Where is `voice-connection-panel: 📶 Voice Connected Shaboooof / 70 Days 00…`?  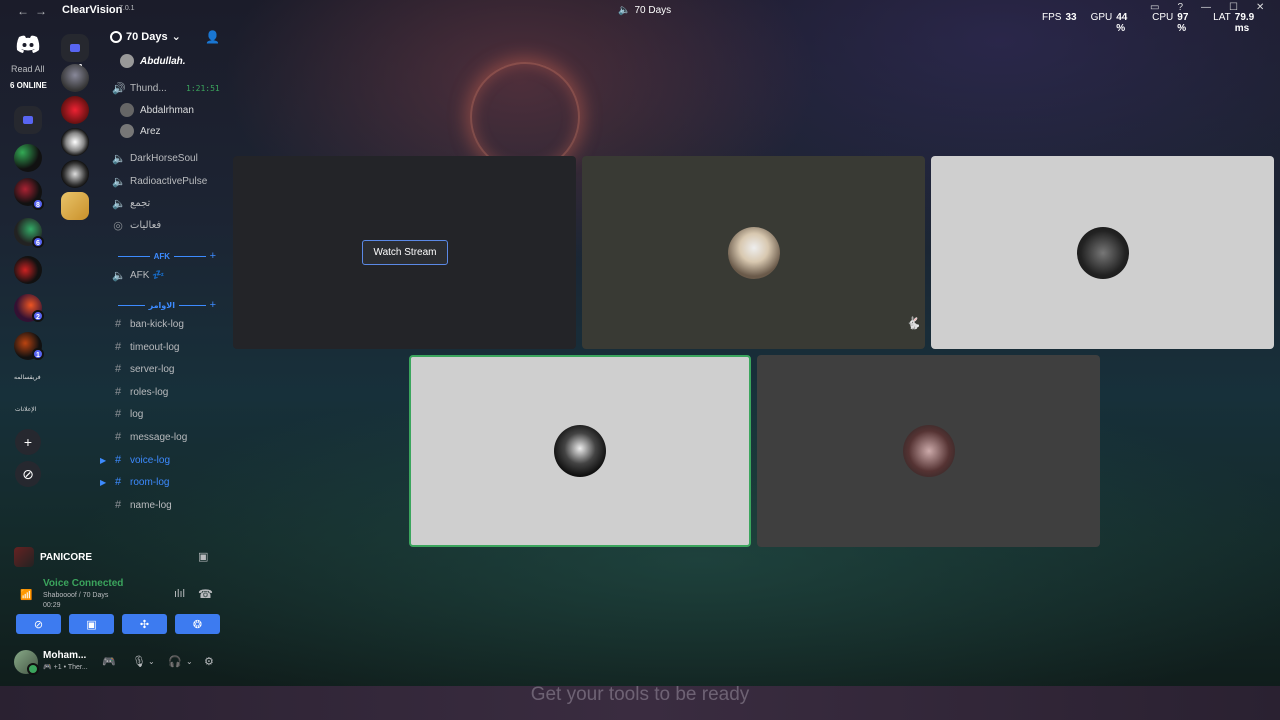 voice-connection-panel: 📶 Voice Connected Shaboooof / 70 Days 00… is located at coordinates (114, 594).